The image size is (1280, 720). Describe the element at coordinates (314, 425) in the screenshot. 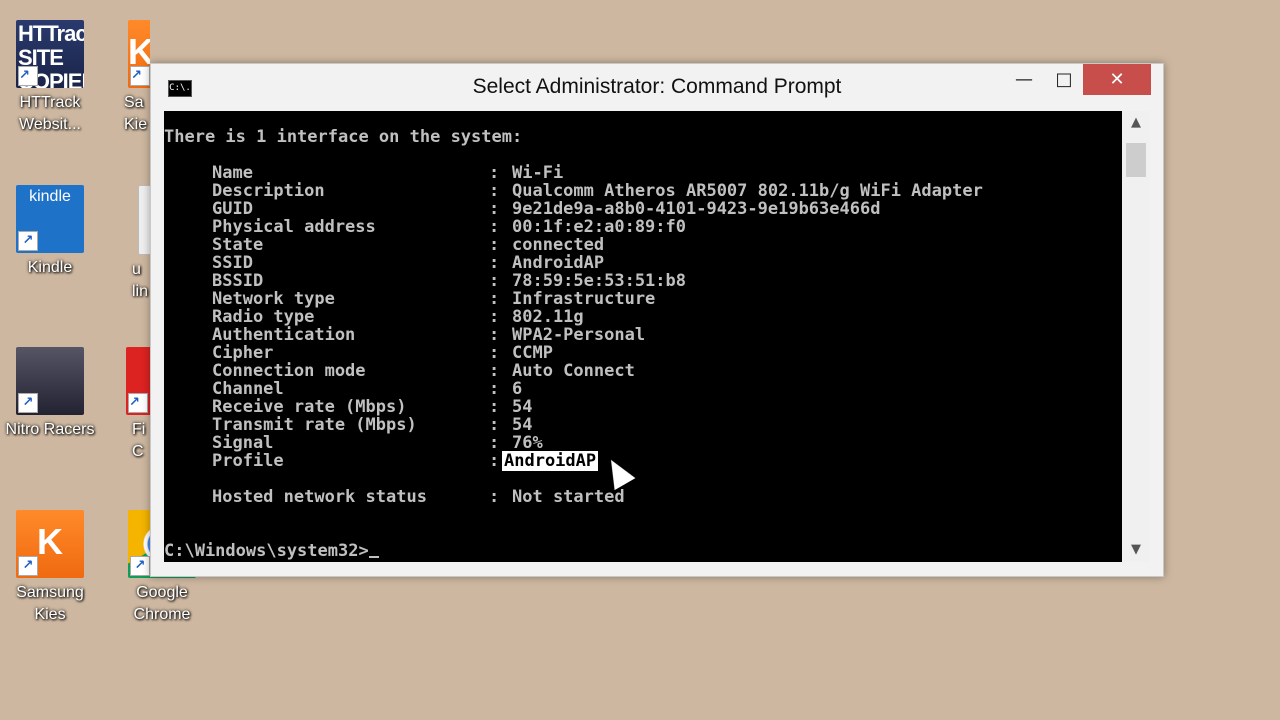

I see `field-key: Transmit rate (Mbps)` at that location.